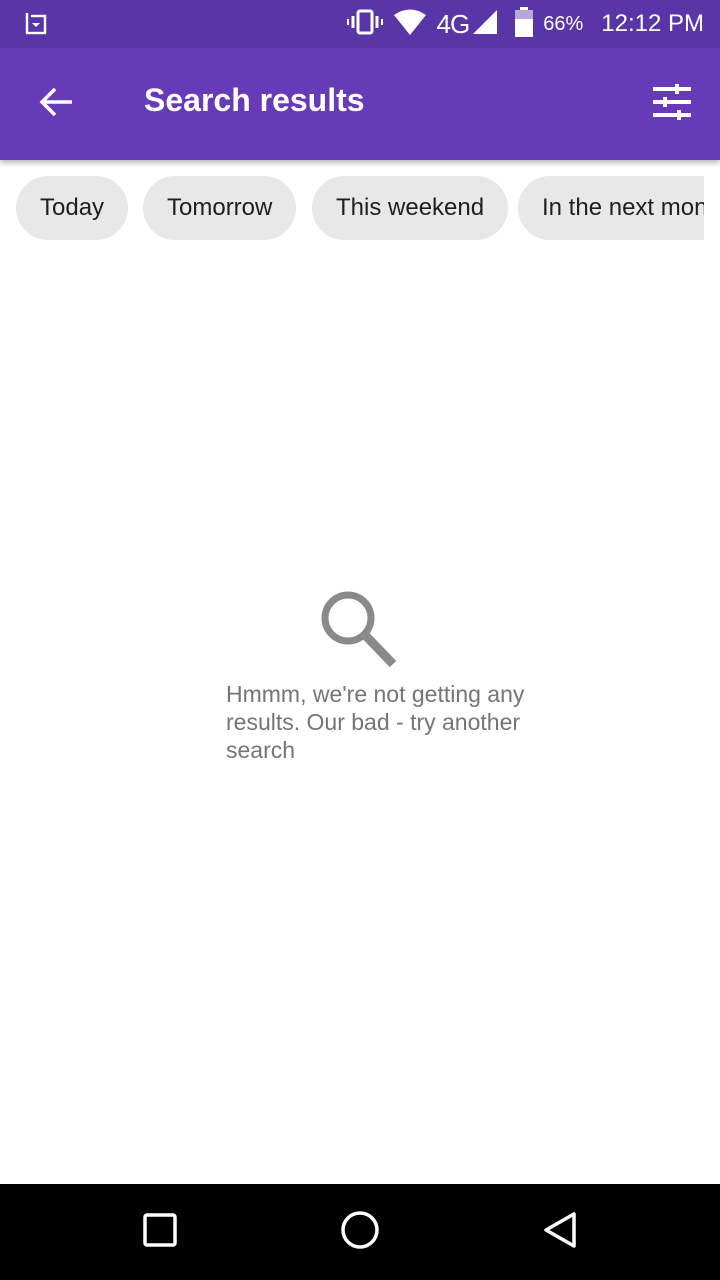  What do you see at coordinates (652, 23) in the screenshot?
I see `clock: 12:12 PM` at bounding box center [652, 23].